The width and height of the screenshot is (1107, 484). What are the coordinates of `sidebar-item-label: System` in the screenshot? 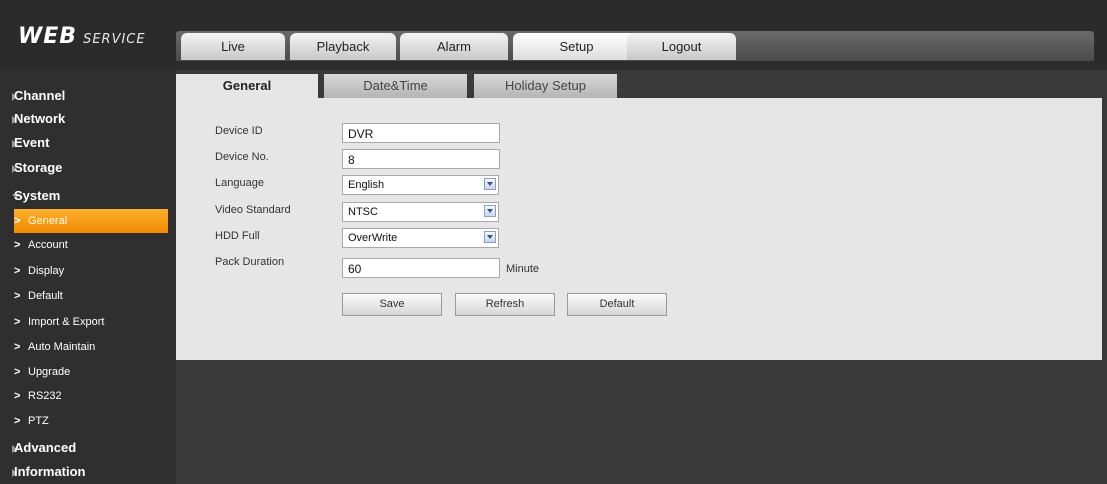 It's located at (37, 195).